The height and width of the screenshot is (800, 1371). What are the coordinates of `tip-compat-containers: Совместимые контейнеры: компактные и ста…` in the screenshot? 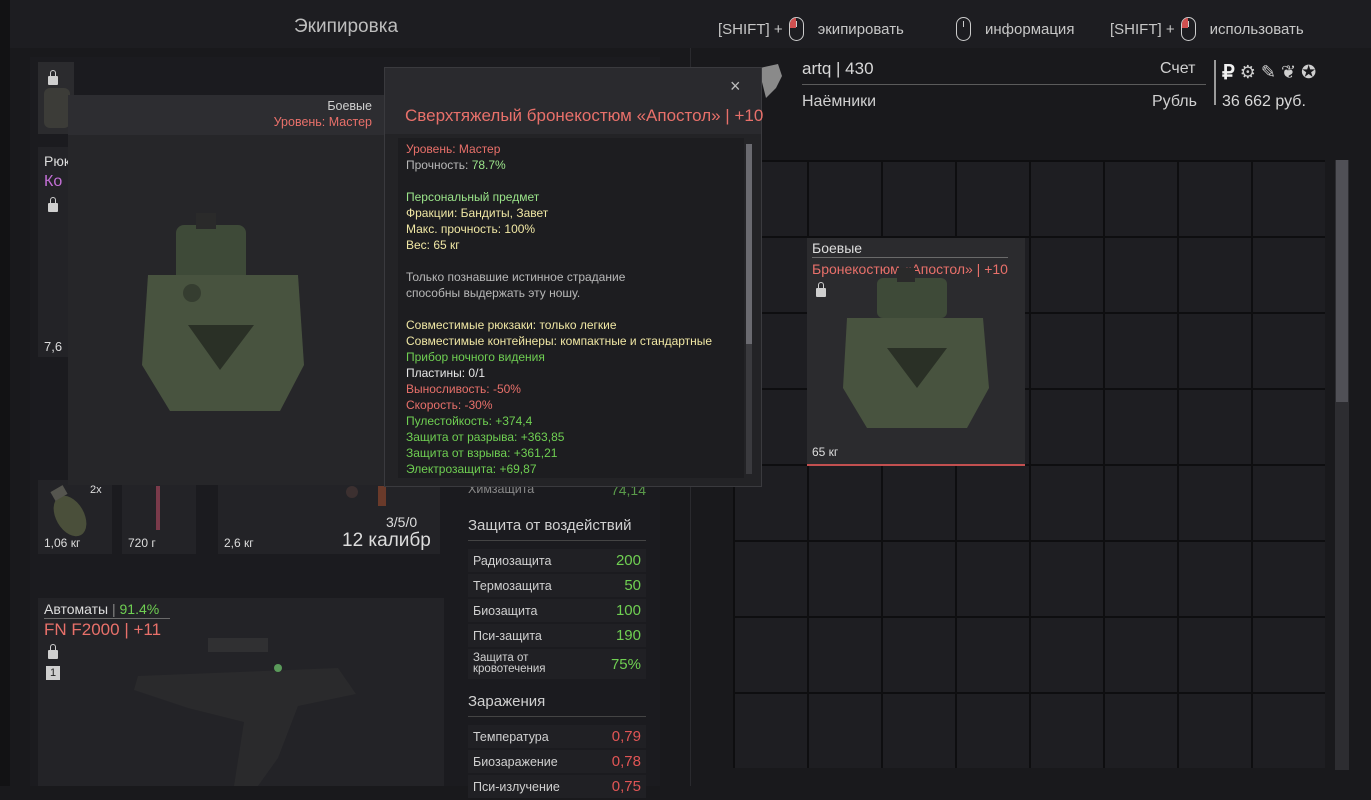 It's located at (559, 341).